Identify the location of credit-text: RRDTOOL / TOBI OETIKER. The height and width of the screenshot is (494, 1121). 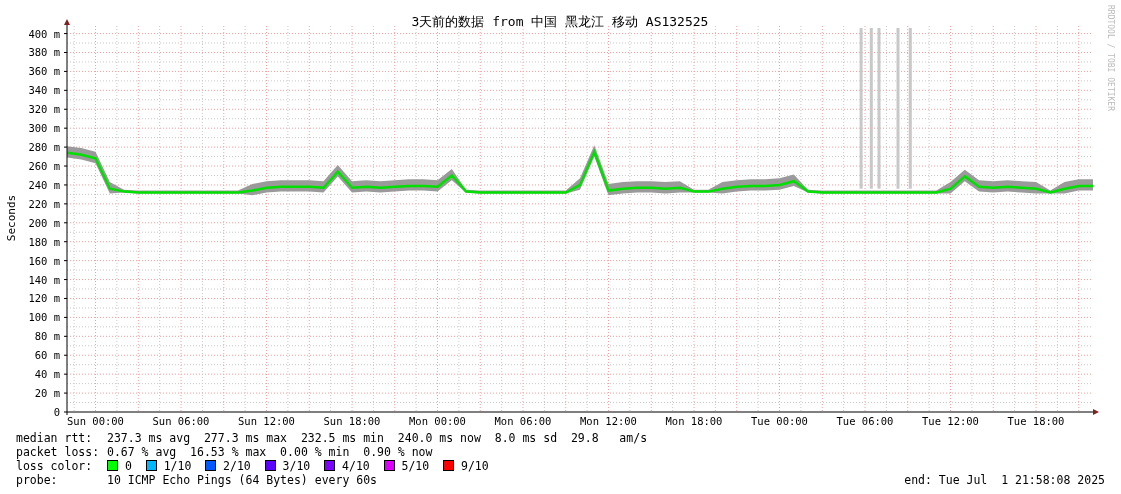
(1110, 58).